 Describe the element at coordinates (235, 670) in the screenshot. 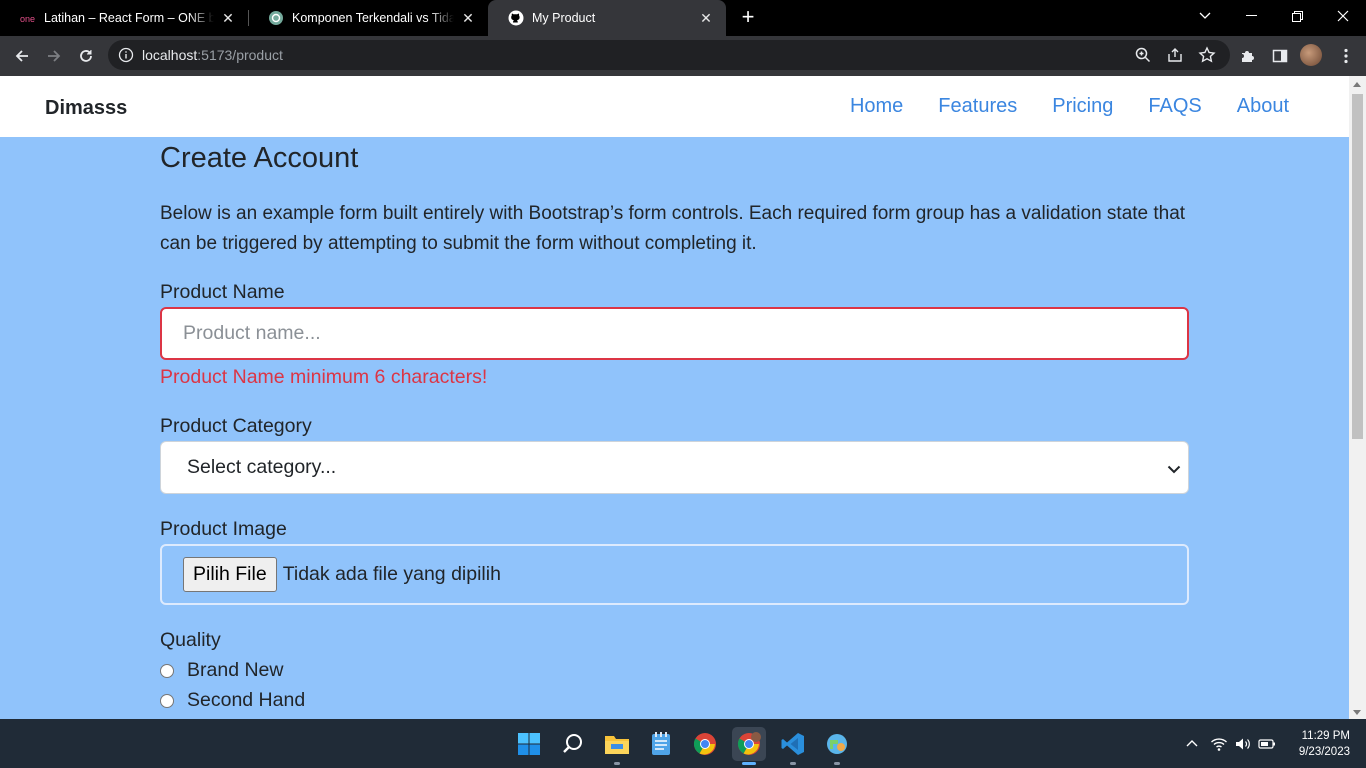

I see `radio-label: Brand New` at that location.